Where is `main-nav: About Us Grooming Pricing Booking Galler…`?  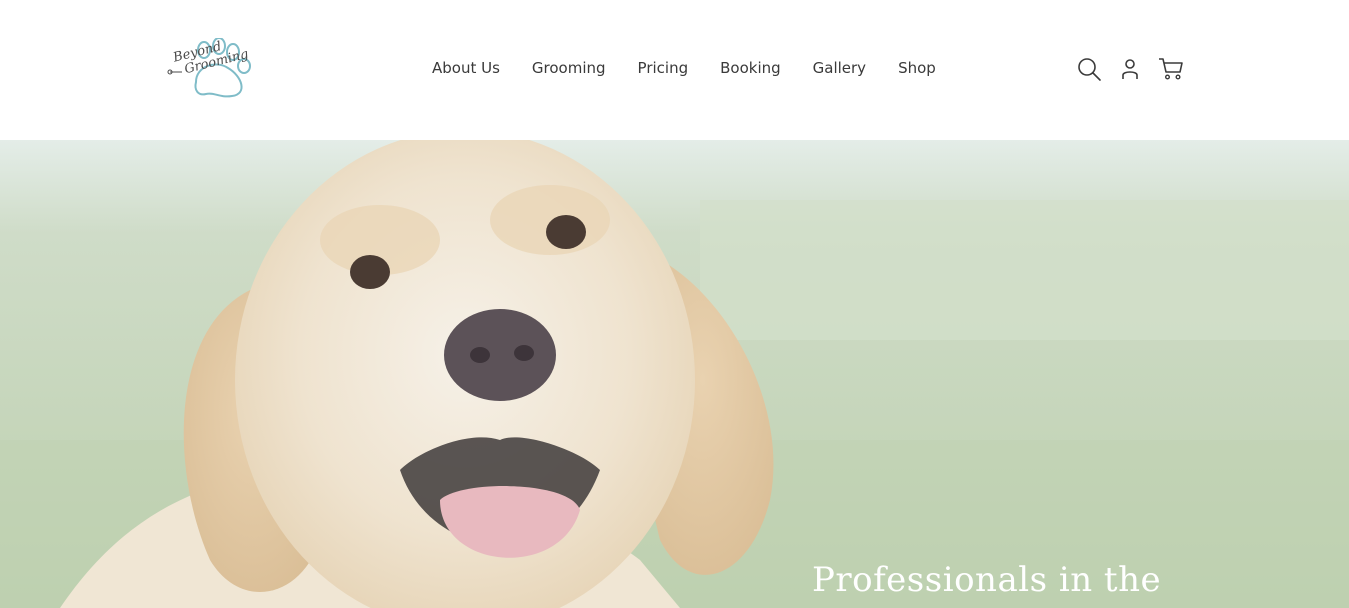
main-nav: About Us Grooming Pricing Booking Galler… is located at coordinates (684, 68).